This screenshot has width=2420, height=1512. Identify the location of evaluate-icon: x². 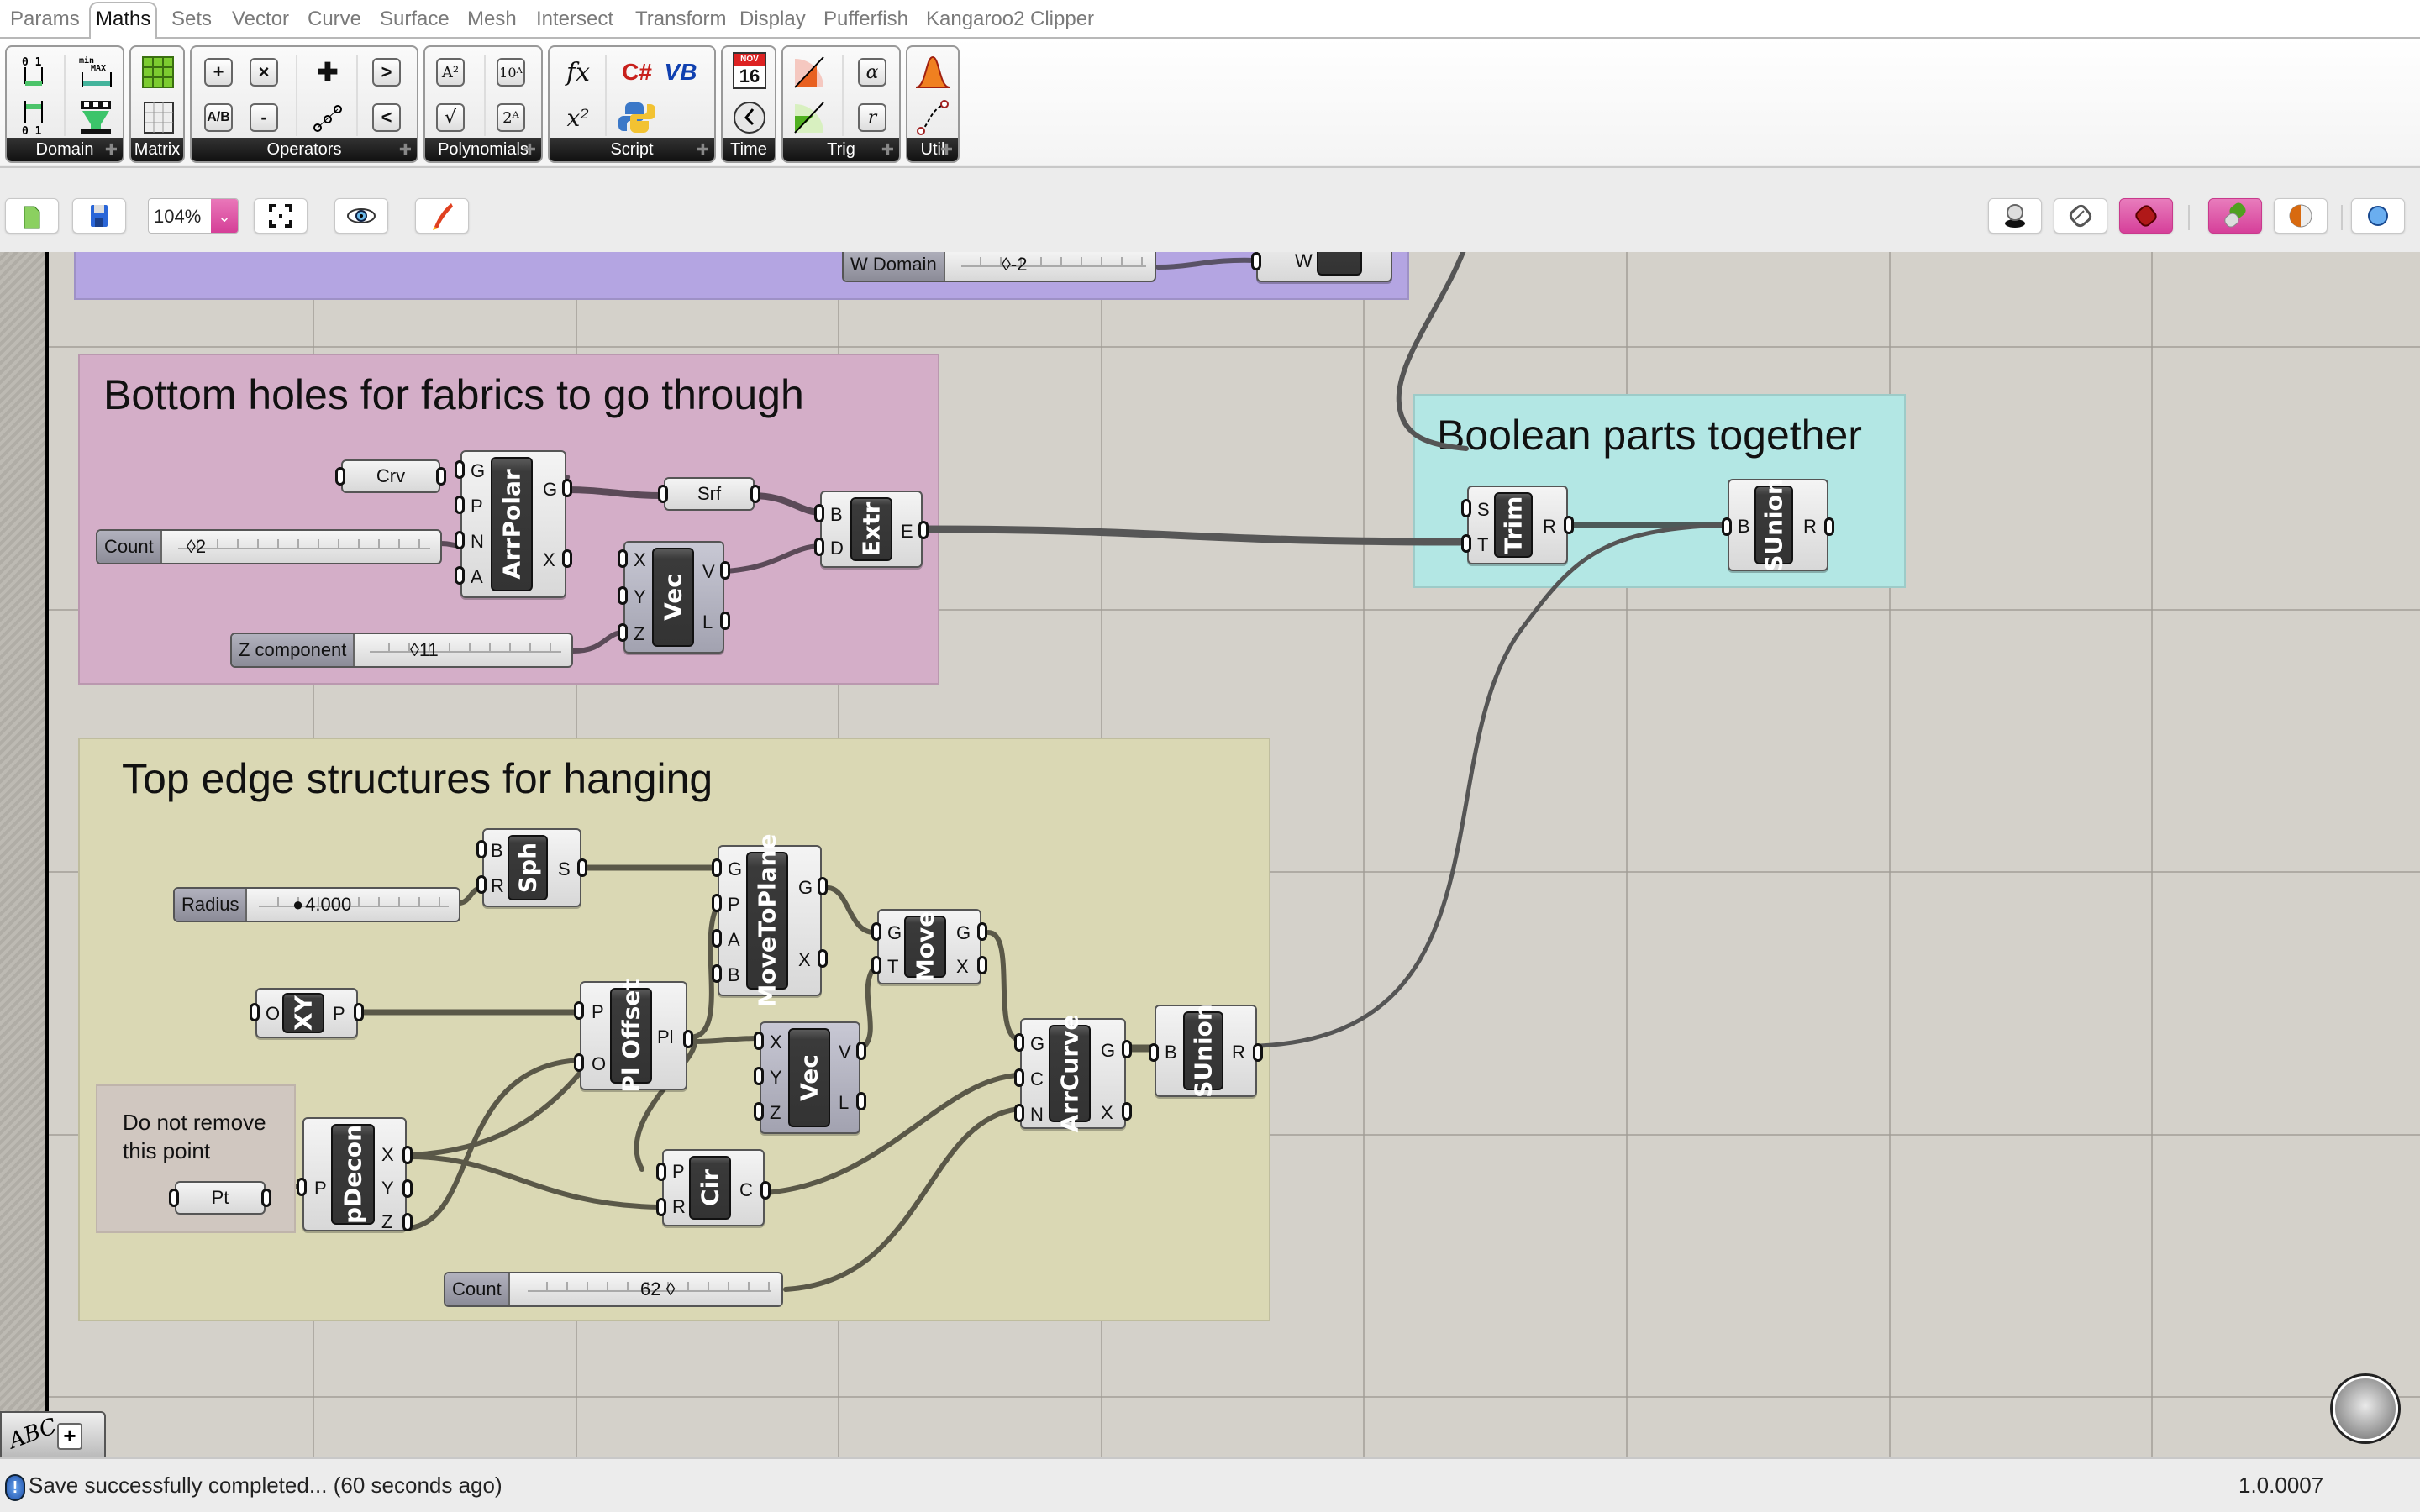
(578, 117).